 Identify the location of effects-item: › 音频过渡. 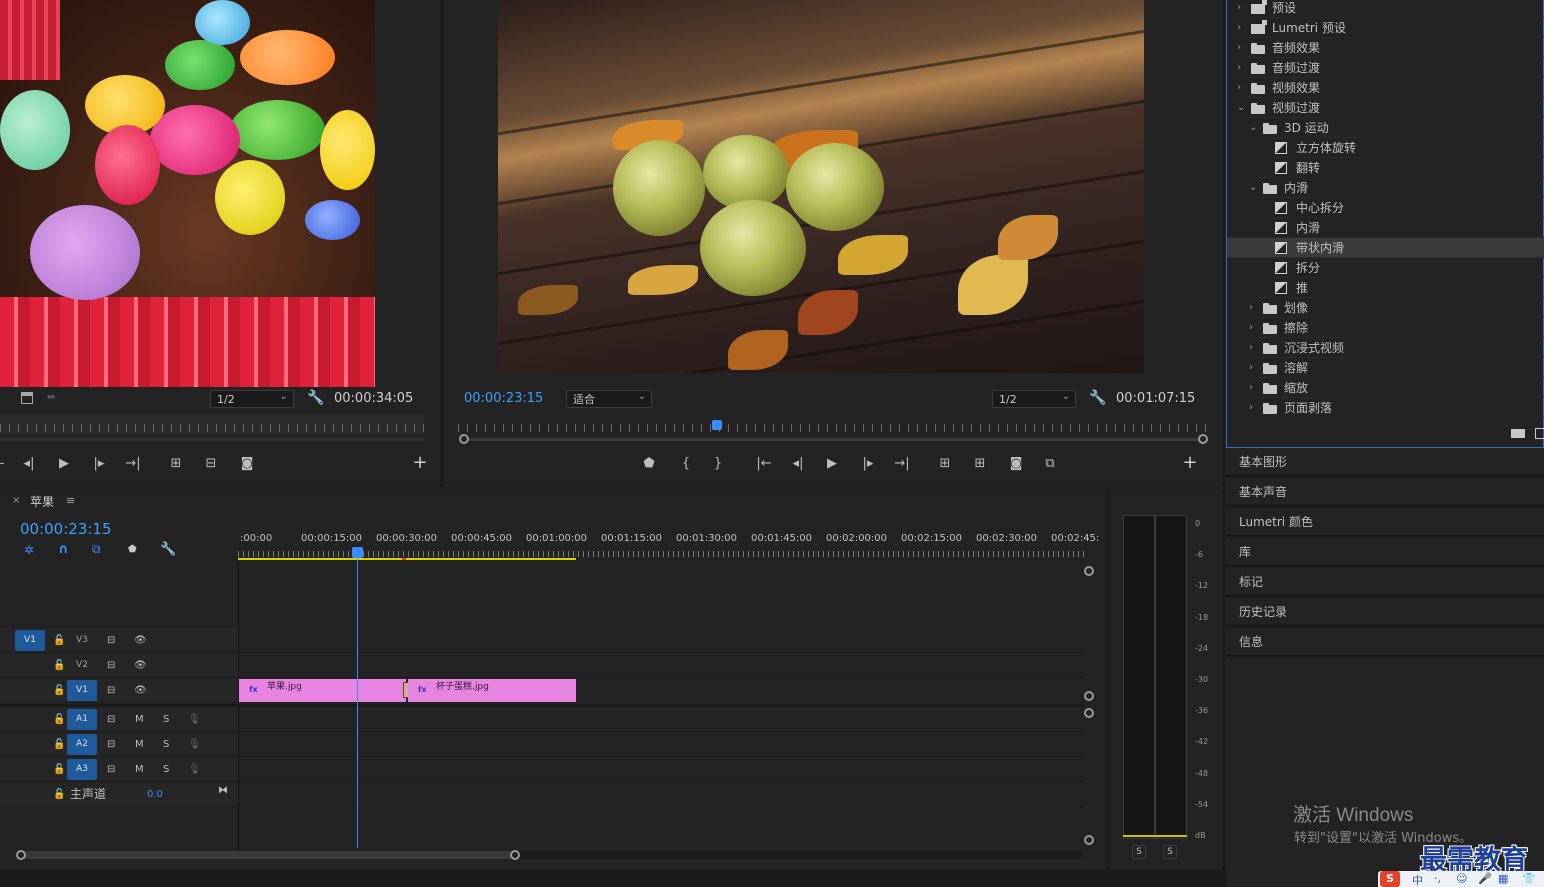
(1385, 68).